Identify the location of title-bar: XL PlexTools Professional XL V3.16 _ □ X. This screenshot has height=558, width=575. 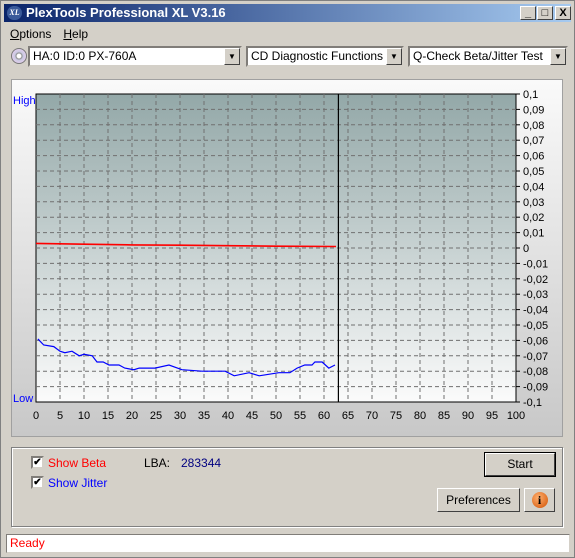
(287, 13).